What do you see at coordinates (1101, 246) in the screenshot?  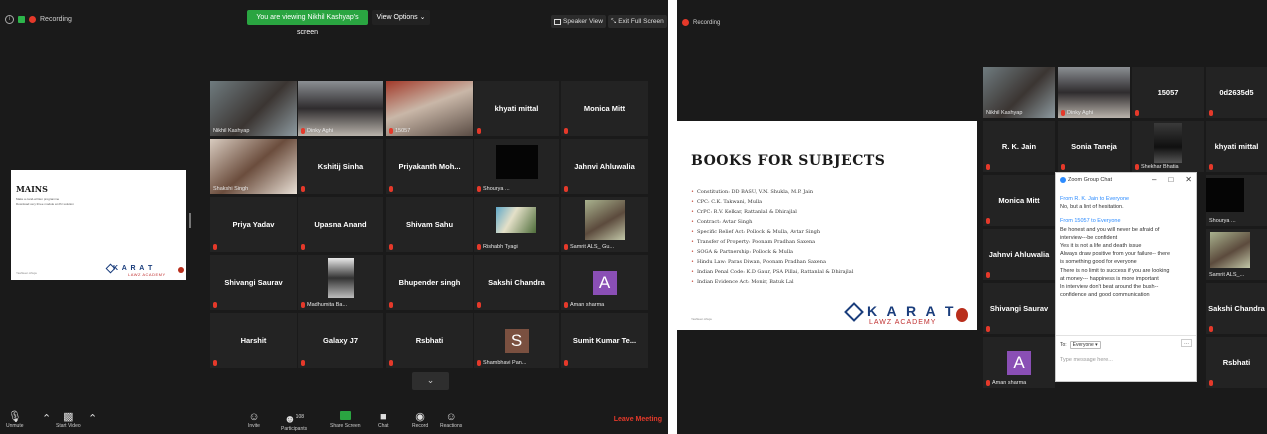 I see `chat-message: Yes it is not a life and death issue` at bounding box center [1101, 246].